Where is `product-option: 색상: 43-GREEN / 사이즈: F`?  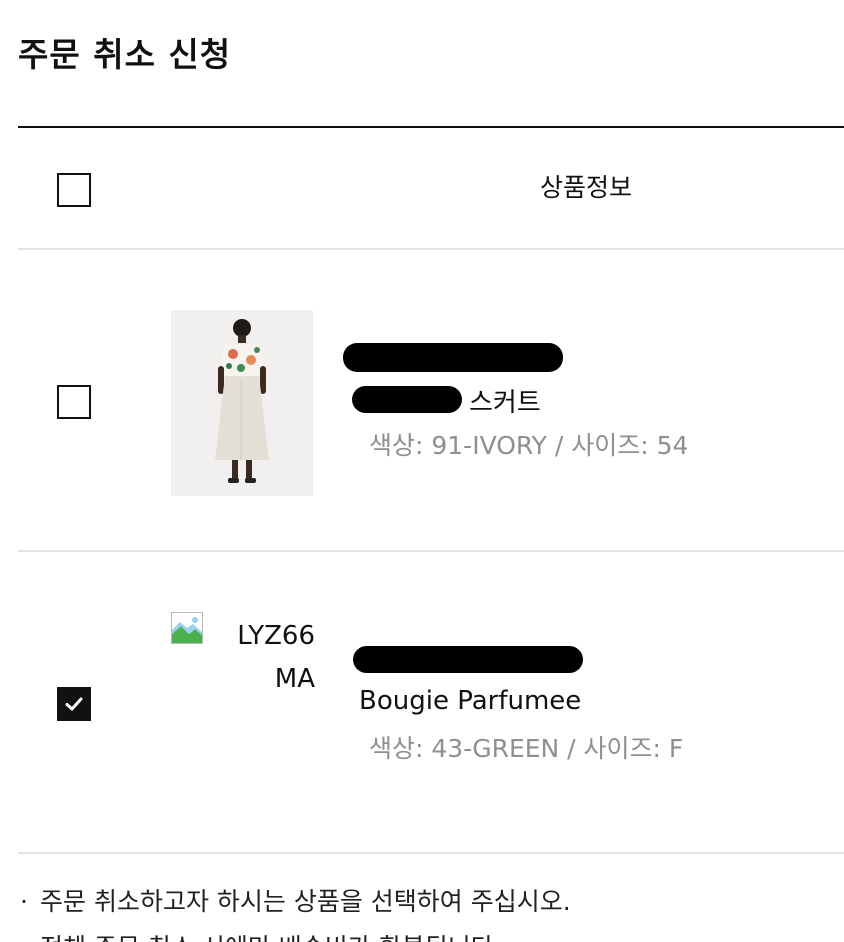
product-option: 색상: 43-GREEN / 사이즈: F is located at coordinates (526, 748).